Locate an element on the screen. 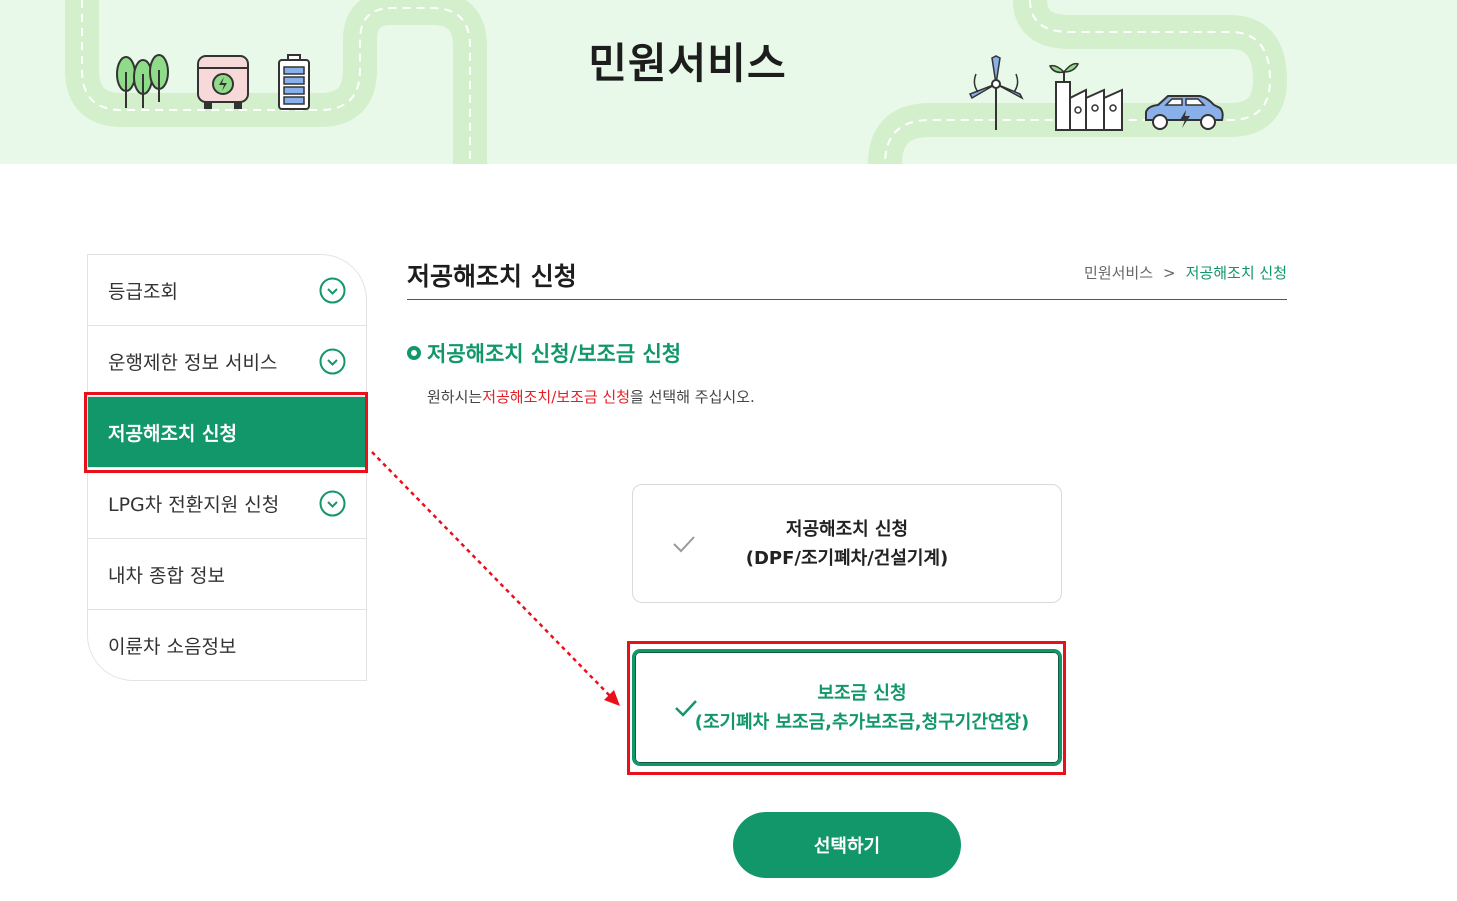 The height and width of the screenshot is (901, 1457). ring-bullet-icon is located at coordinates (414, 353).